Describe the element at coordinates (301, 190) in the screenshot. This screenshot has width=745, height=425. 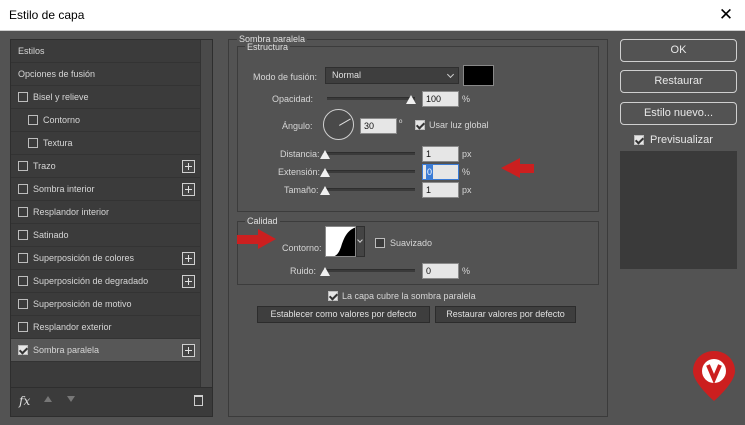
I see `size-label: Tamaño:` at that location.